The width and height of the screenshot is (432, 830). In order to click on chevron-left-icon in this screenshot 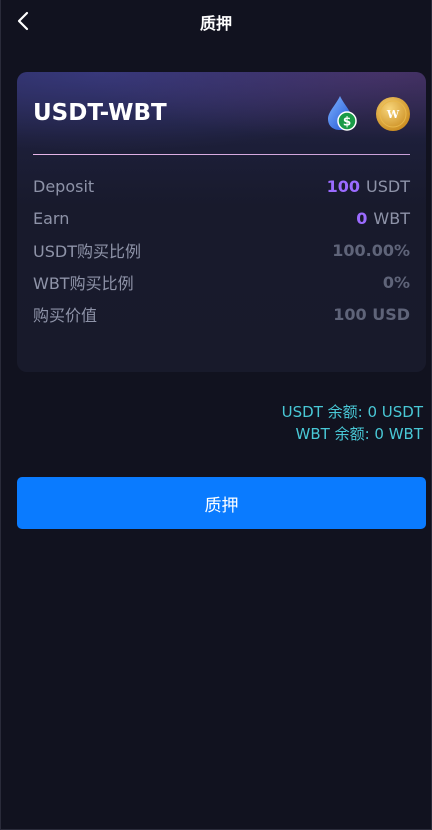, I will do `click(23, 21)`.